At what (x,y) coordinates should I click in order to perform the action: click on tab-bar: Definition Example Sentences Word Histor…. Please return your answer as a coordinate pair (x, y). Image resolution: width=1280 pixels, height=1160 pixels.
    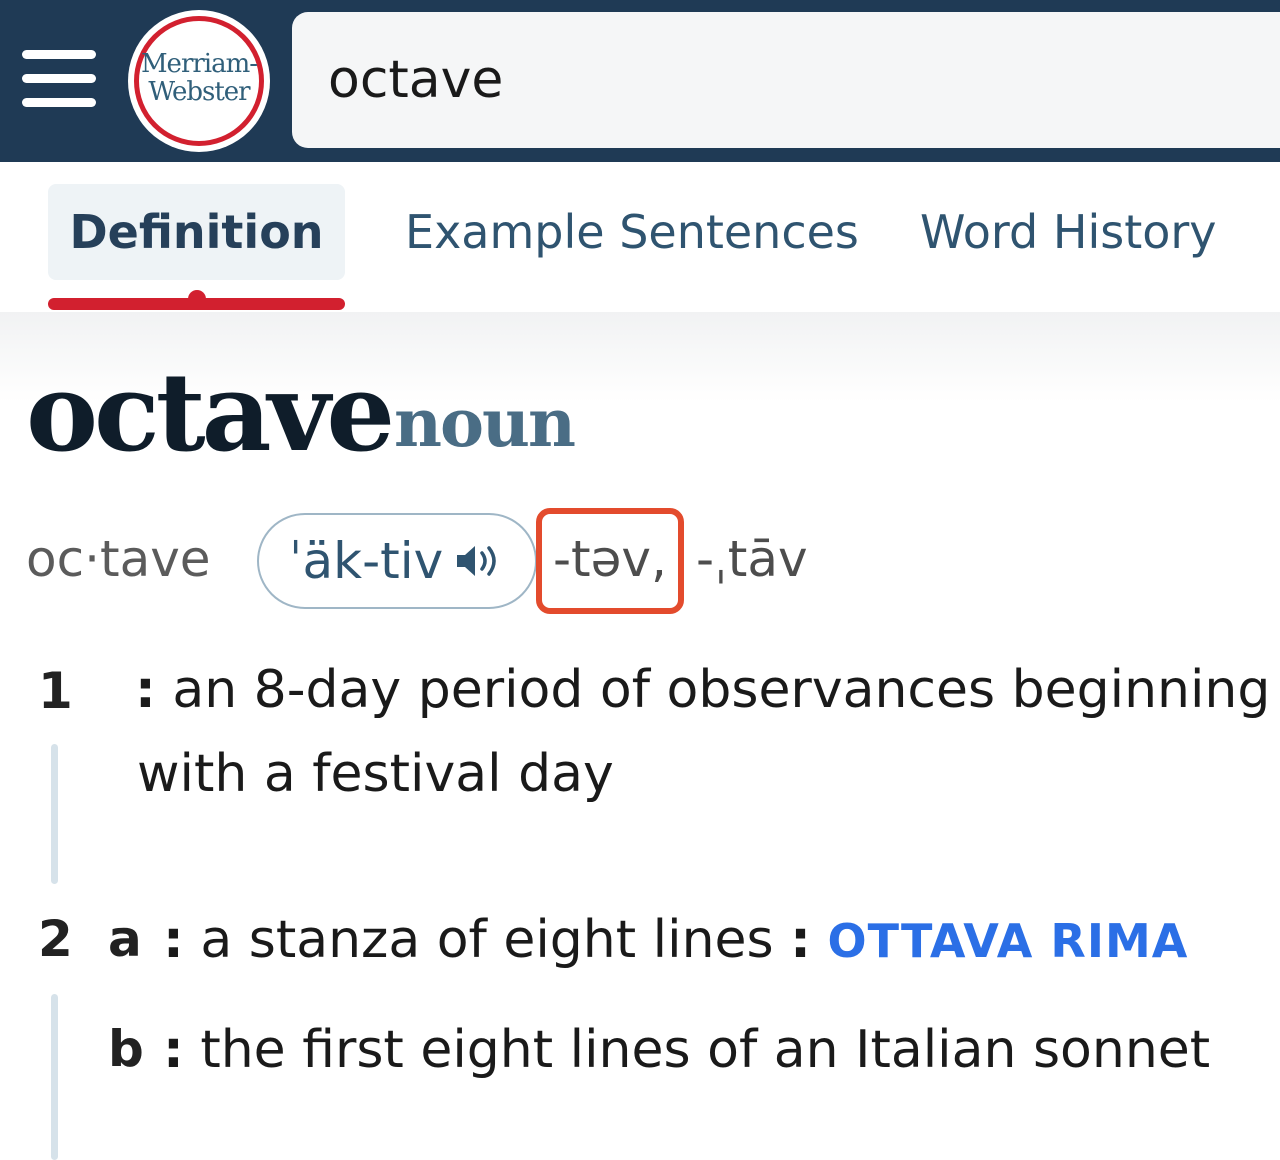
    Looking at the image, I should click on (640, 237).